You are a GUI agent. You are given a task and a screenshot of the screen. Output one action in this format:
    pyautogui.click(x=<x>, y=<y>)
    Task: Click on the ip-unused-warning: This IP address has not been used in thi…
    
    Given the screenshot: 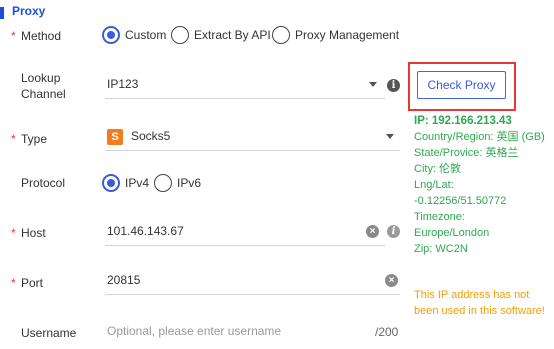 What is the action you would take?
    pyautogui.click(x=479, y=303)
    